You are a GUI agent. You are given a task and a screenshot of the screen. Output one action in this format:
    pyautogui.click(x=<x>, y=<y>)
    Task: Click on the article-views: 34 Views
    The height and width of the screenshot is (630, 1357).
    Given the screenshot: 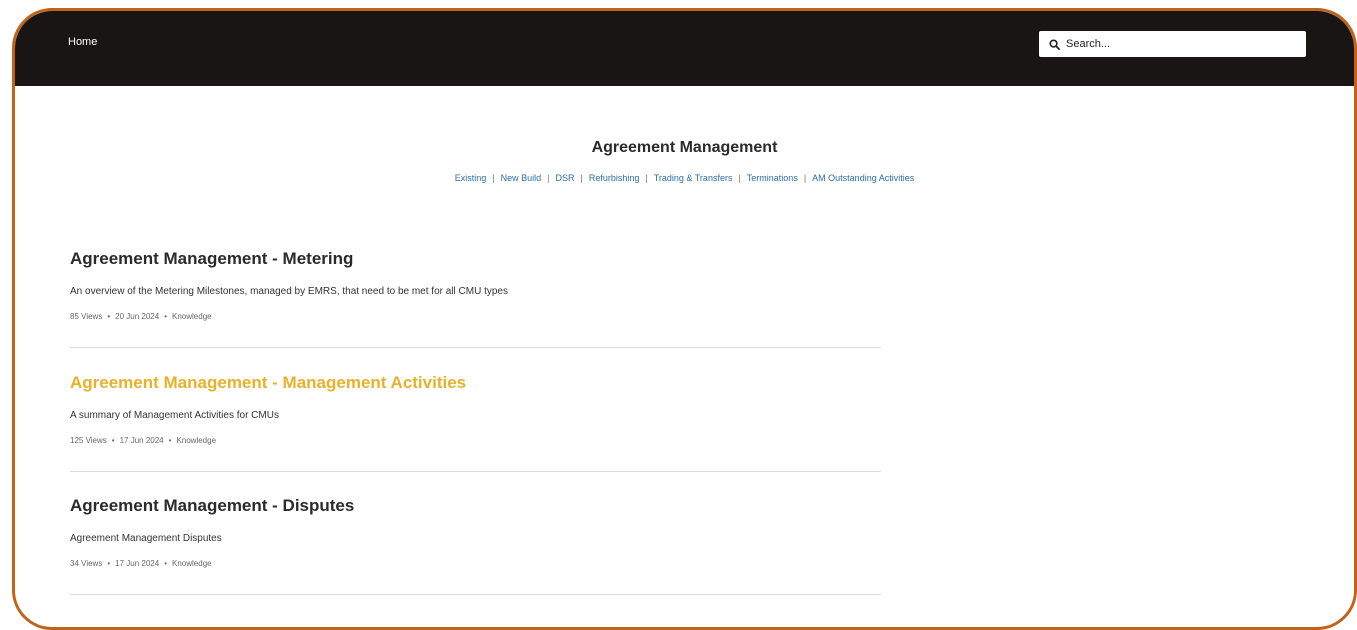 What is the action you would take?
    pyautogui.click(x=86, y=563)
    